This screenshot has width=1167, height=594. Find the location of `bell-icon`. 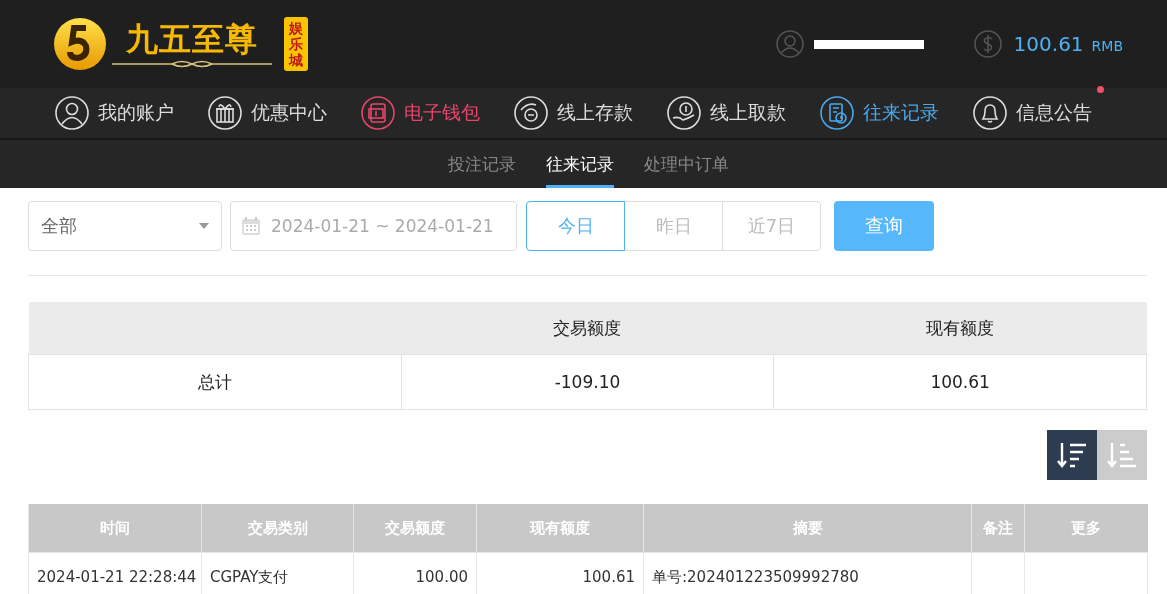

bell-icon is located at coordinates (990, 113).